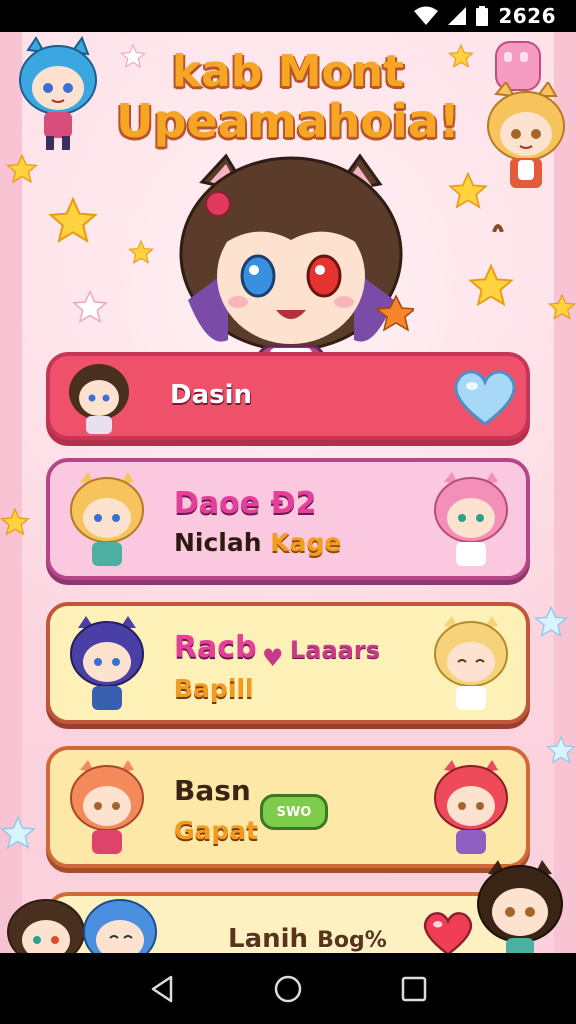 The height and width of the screenshot is (1024, 576). What do you see at coordinates (212, 790) in the screenshot?
I see `card-title: Basn` at bounding box center [212, 790].